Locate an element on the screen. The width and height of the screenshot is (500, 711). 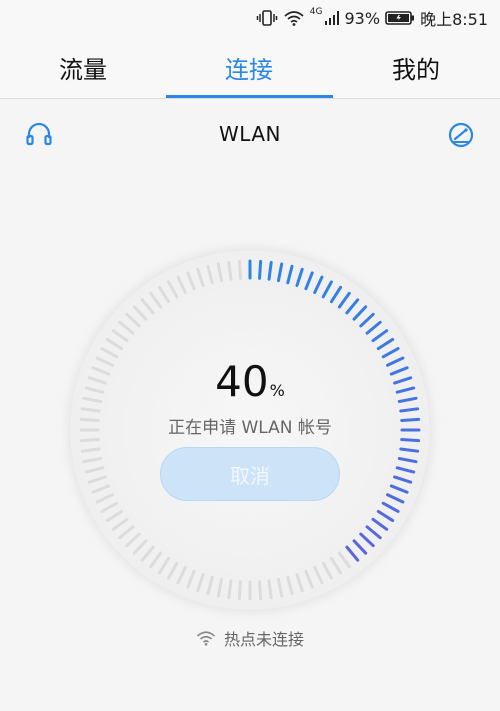
clock: 晚上8:51 is located at coordinates (454, 19).